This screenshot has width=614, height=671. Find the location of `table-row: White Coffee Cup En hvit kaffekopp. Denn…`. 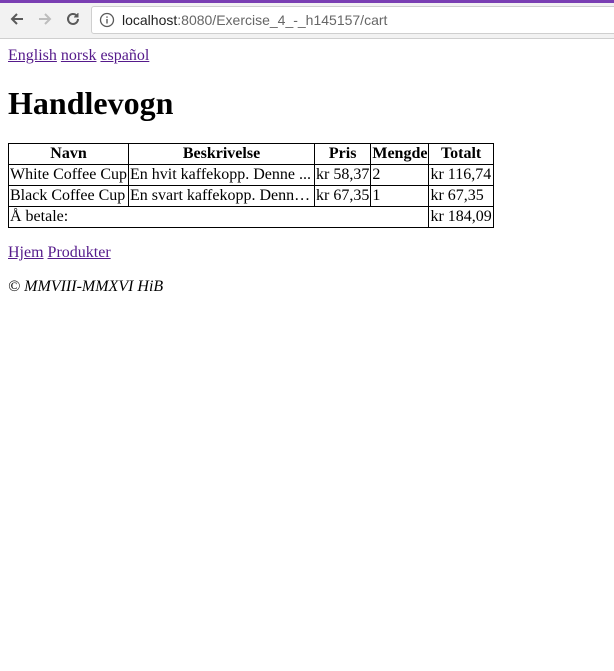

table-row: White Coffee Cup En hvit kaffekopp. Denn… is located at coordinates (250, 175).